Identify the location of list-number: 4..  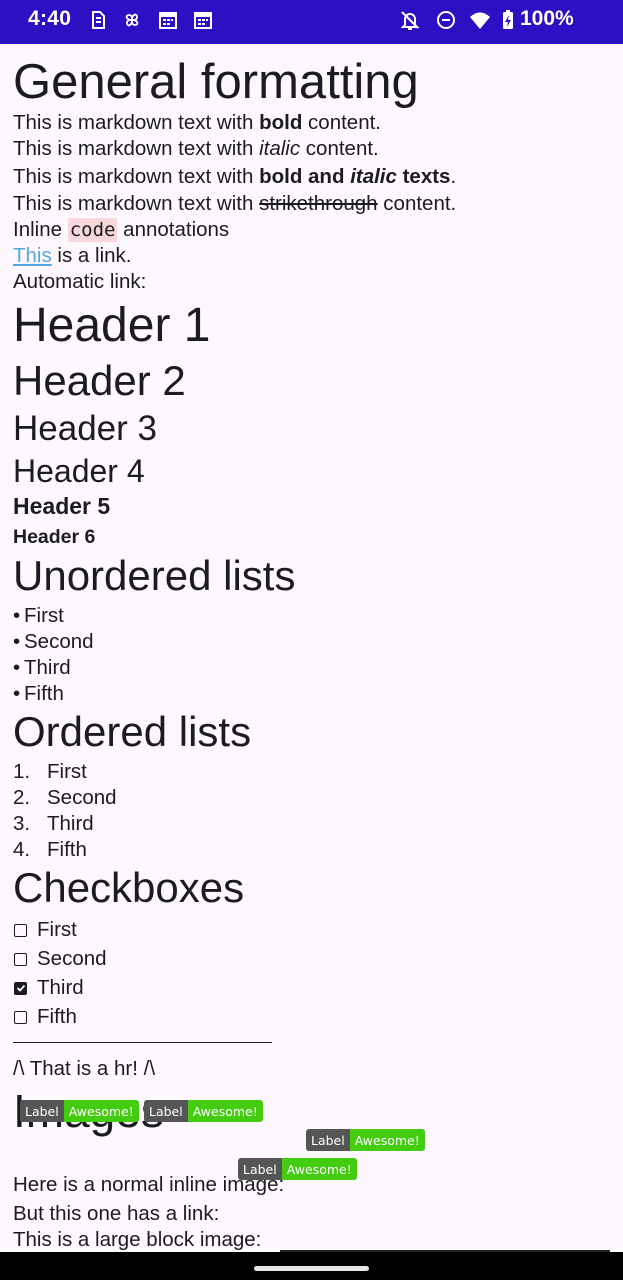
(22, 849).